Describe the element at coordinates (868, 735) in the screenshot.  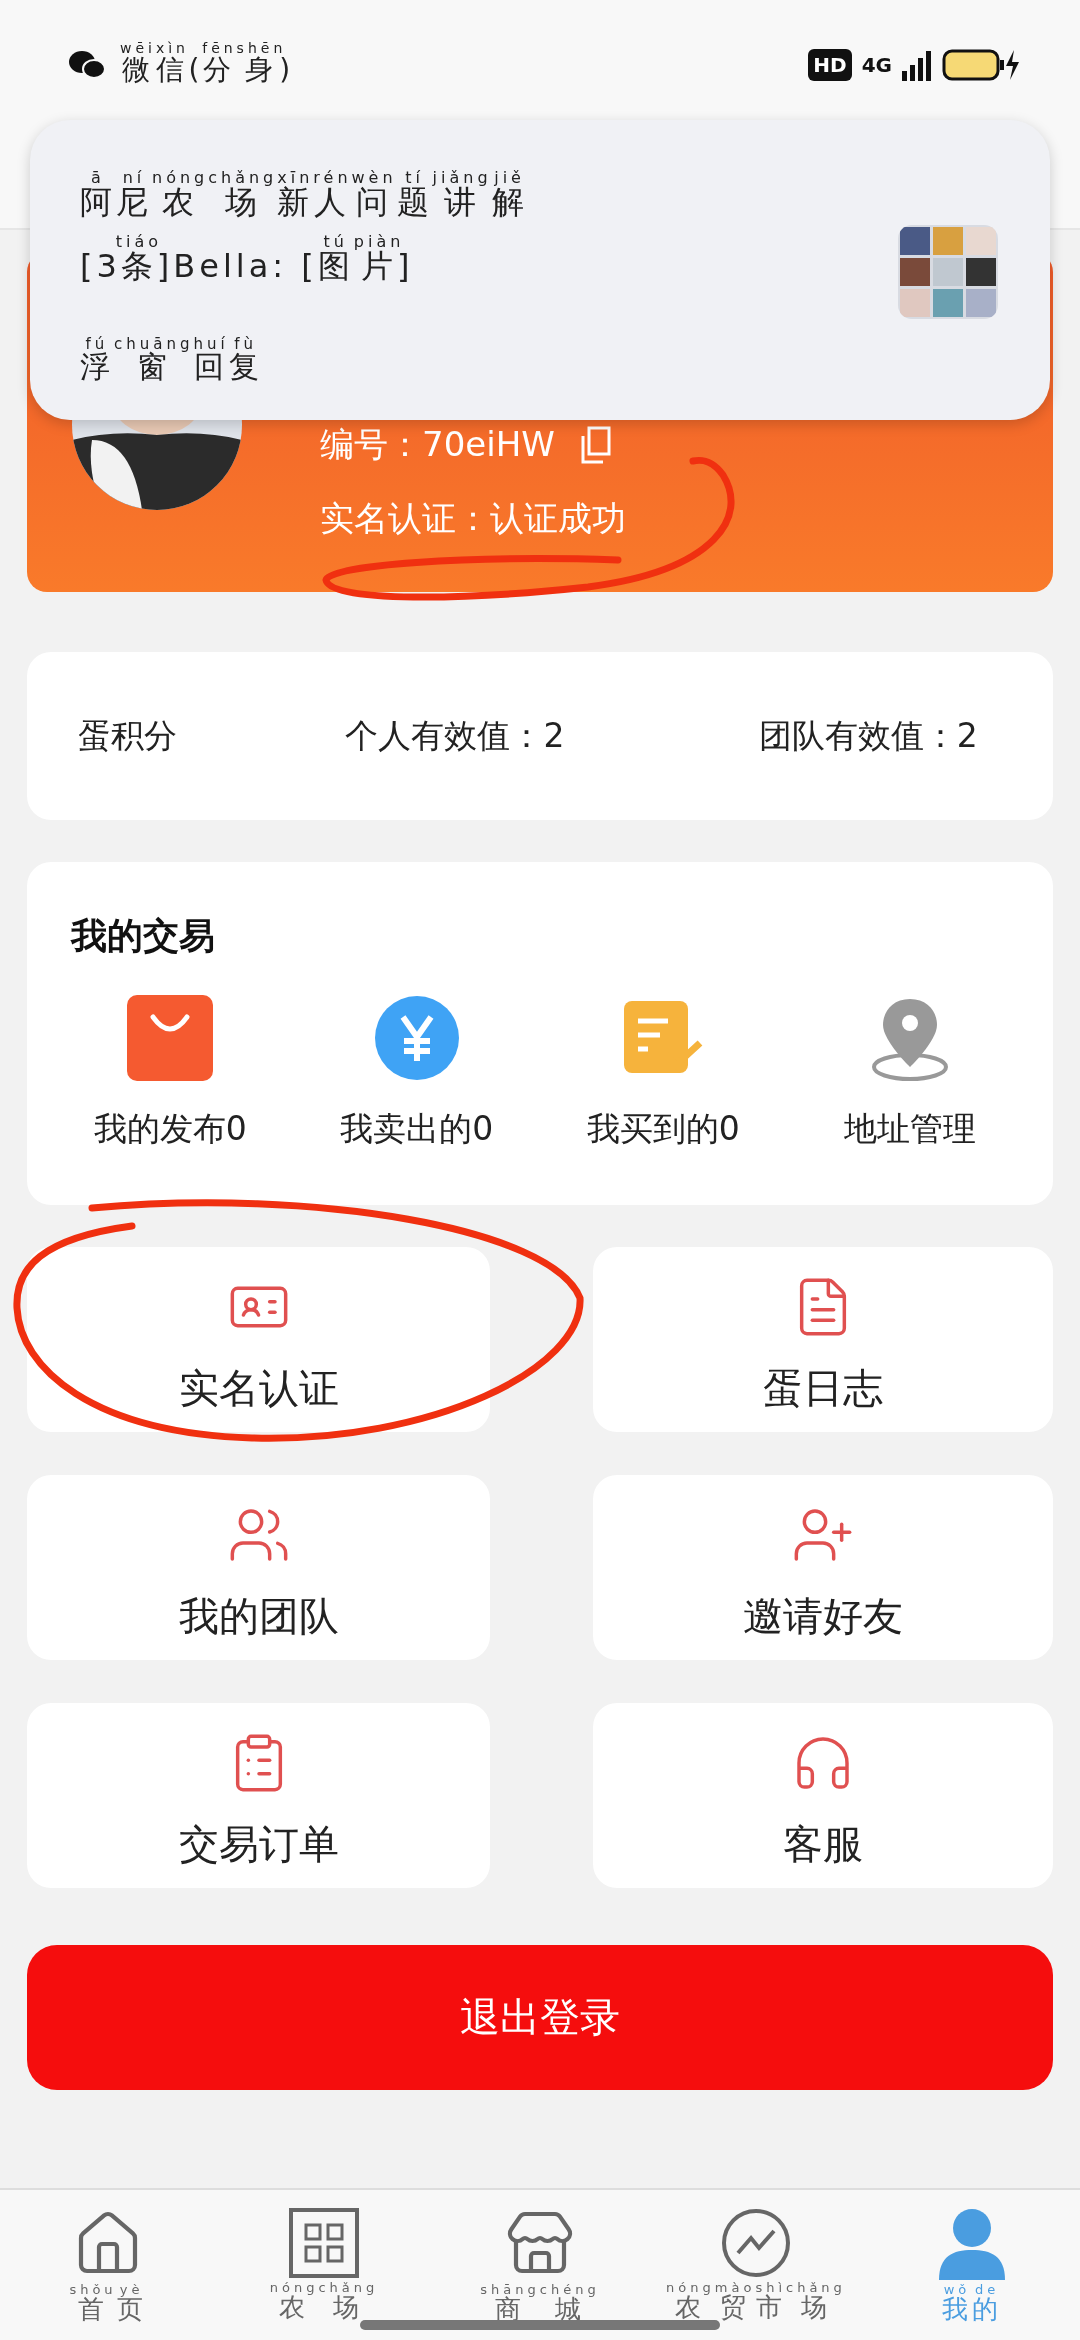
I see `stat-value: 团队有效值：2` at that location.